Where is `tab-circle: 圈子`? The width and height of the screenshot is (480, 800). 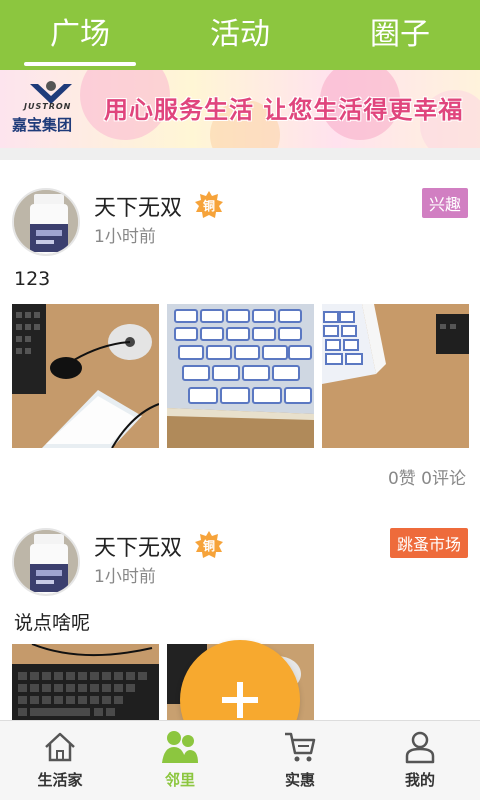 tab-circle: 圈子 is located at coordinates (400, 35).